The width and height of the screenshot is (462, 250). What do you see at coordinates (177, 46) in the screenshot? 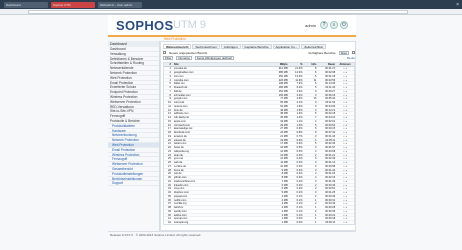
I see `tab-webnutzbericht: Webnutzbericht` at bounding box center [177, 46].